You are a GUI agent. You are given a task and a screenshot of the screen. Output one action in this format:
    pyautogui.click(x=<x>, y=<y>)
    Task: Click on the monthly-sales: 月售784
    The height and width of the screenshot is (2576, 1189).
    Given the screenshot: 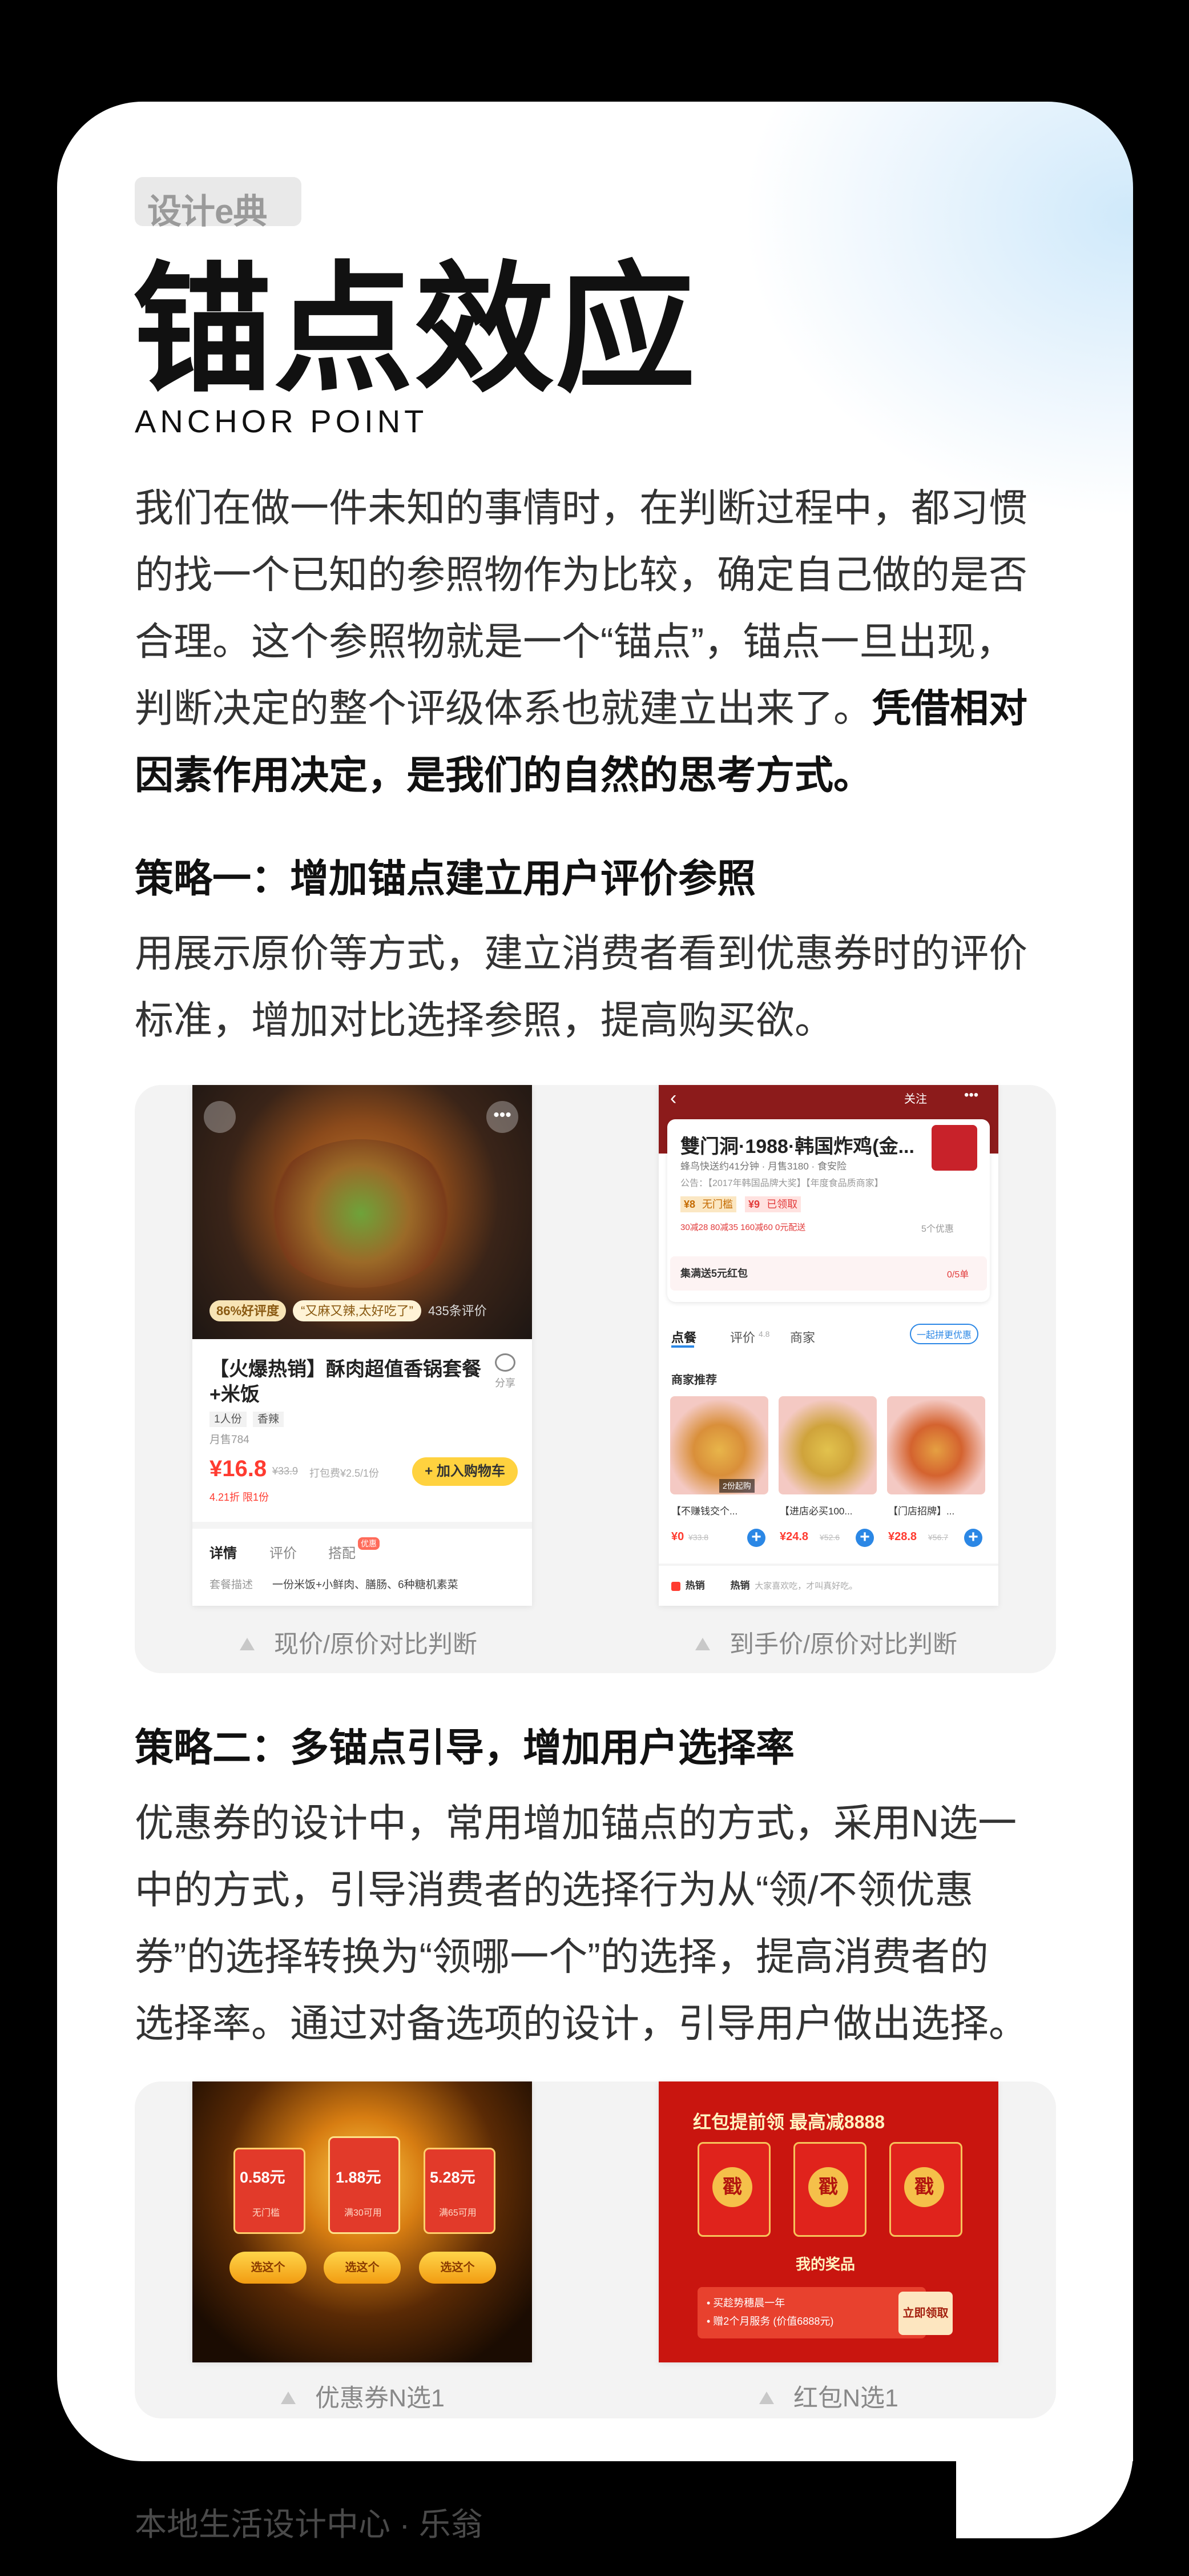 What is the action you would take?
    pyautogui.click(x=229, y=1440)
    